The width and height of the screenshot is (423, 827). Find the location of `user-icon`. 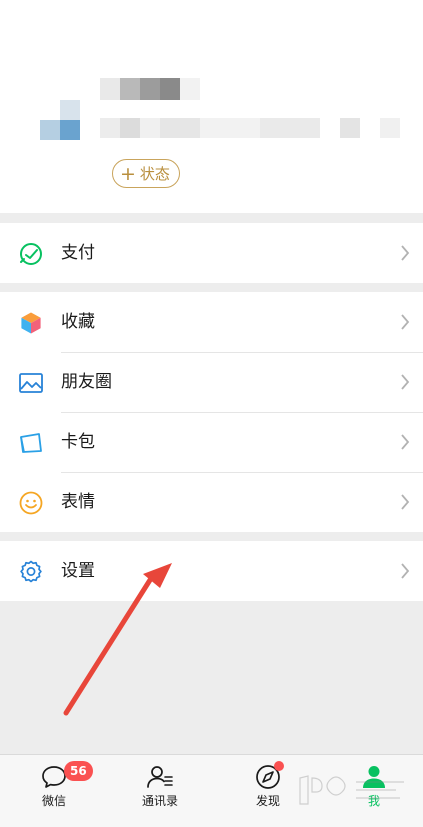

user-icon is located at coordinates (374, 777).